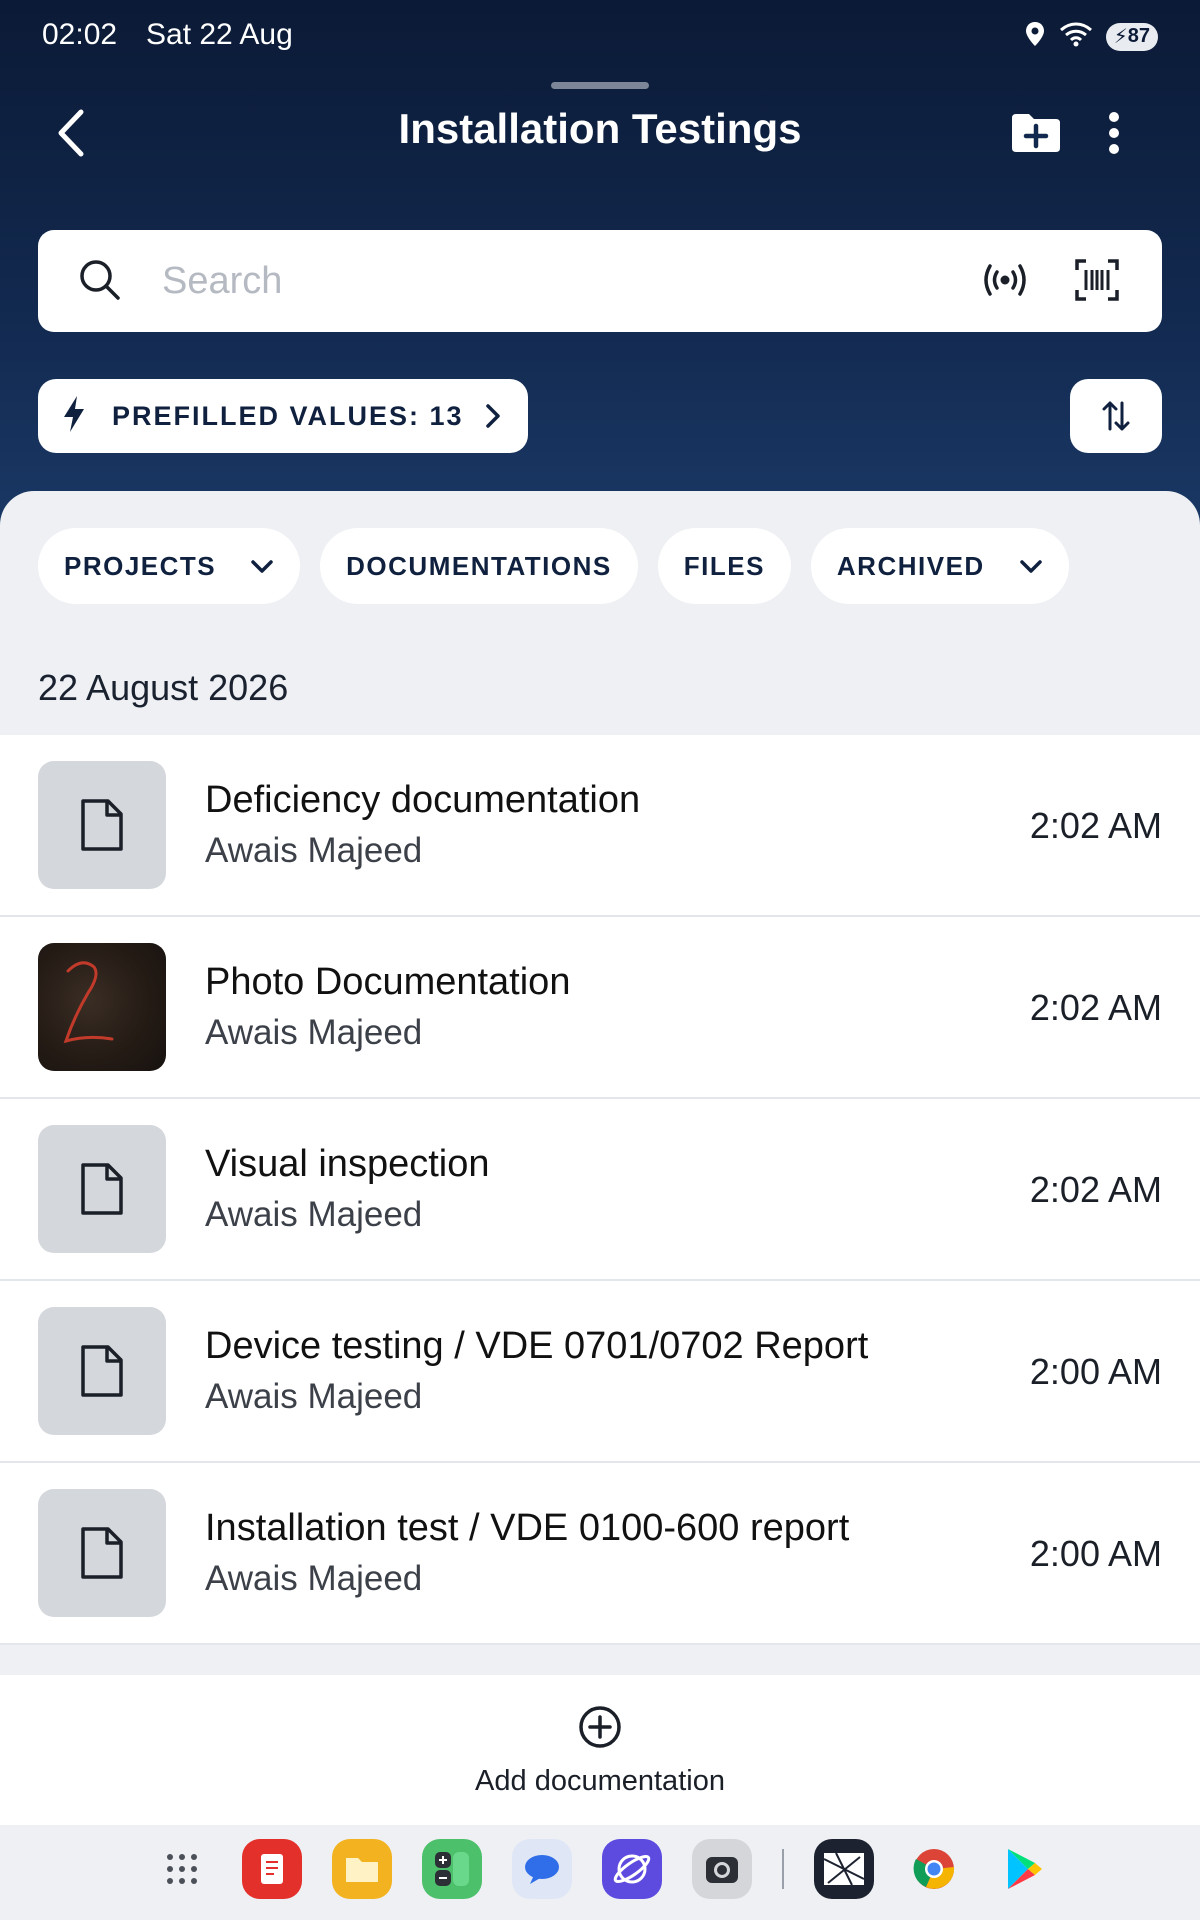 The width and height of the screenshot is (1200, 1920). What do you see at coordinates (537, 1346) in the screenshot?
I see `document-title: Device testing / VDE 0701/0702 Report` at bounding box center [537, 1346].